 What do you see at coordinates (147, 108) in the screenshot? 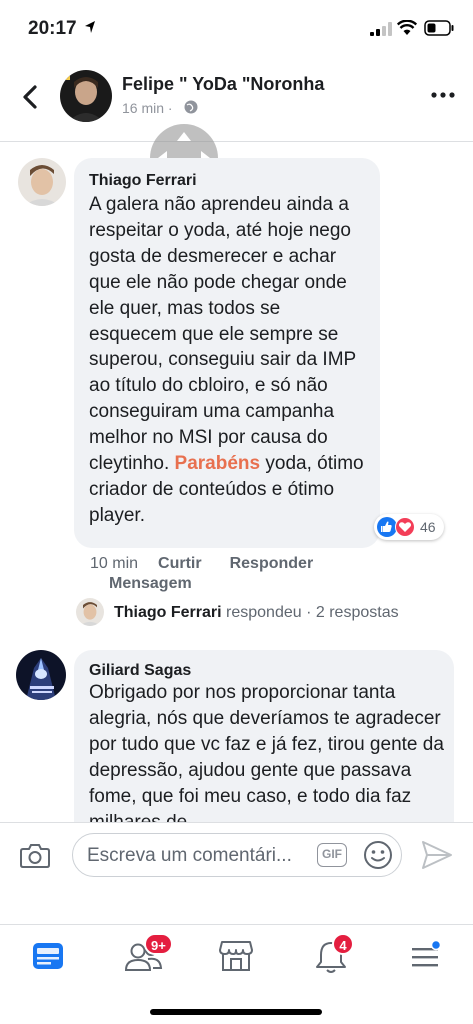
I see `post-time: 16 min ·` at bounding box center [147, 108].